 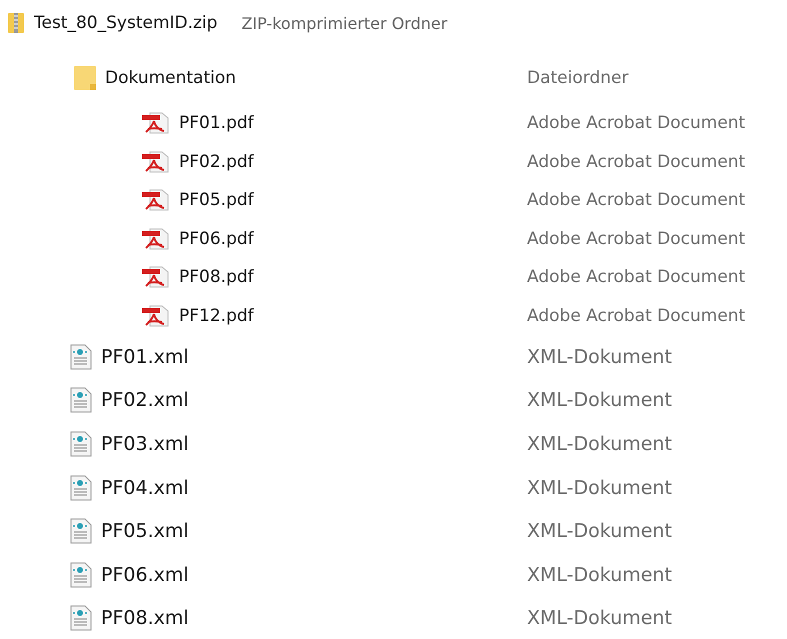 I want to click on file-name: PF03.xml, so click(x=145, y=443).